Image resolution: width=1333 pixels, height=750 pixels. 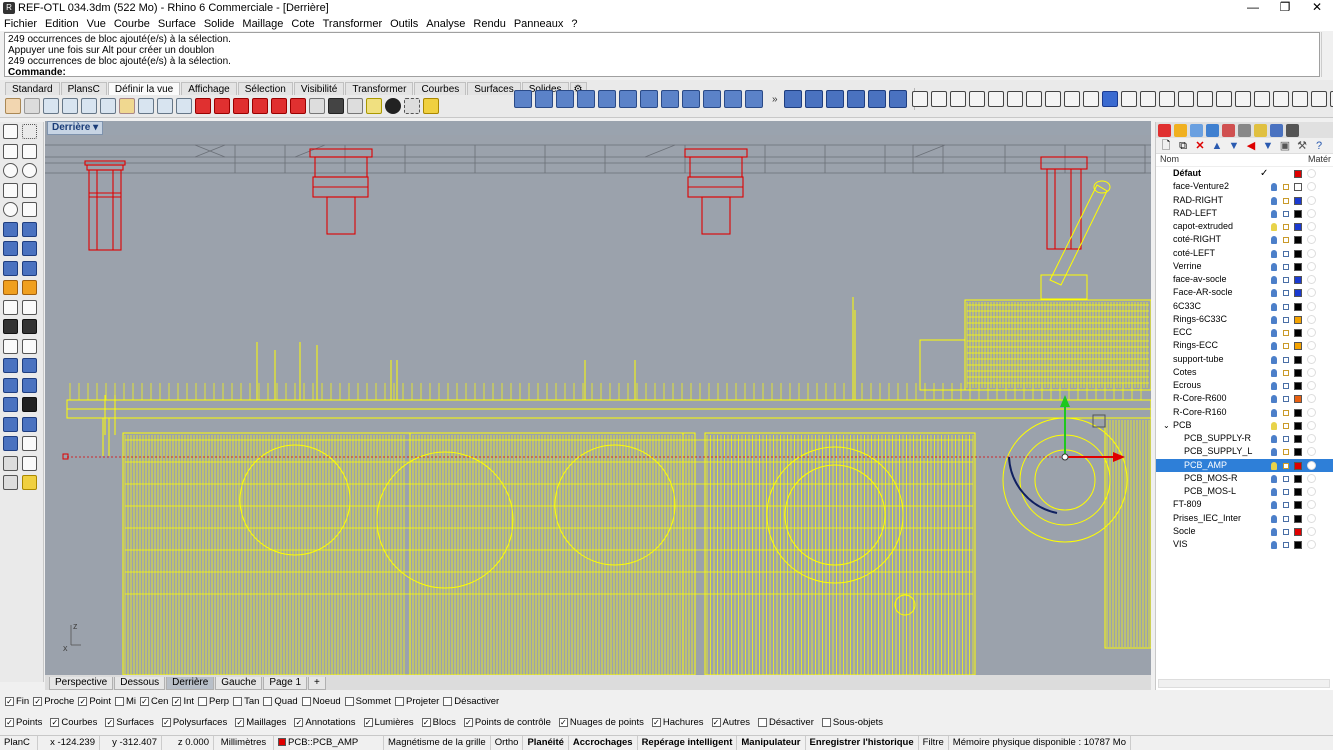 I want to click on layer-row: Prises_IEC_Inter, so click(x=1244, y=518).